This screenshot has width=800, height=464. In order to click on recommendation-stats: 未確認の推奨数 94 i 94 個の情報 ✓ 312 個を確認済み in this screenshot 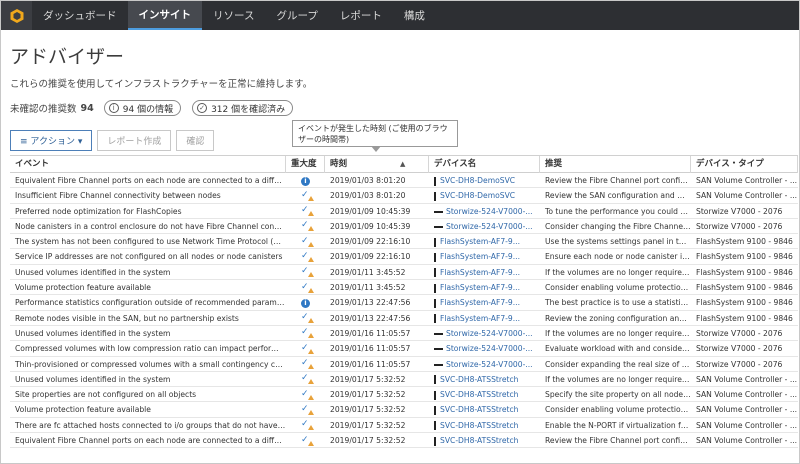, I will do `click(157, 108)`.